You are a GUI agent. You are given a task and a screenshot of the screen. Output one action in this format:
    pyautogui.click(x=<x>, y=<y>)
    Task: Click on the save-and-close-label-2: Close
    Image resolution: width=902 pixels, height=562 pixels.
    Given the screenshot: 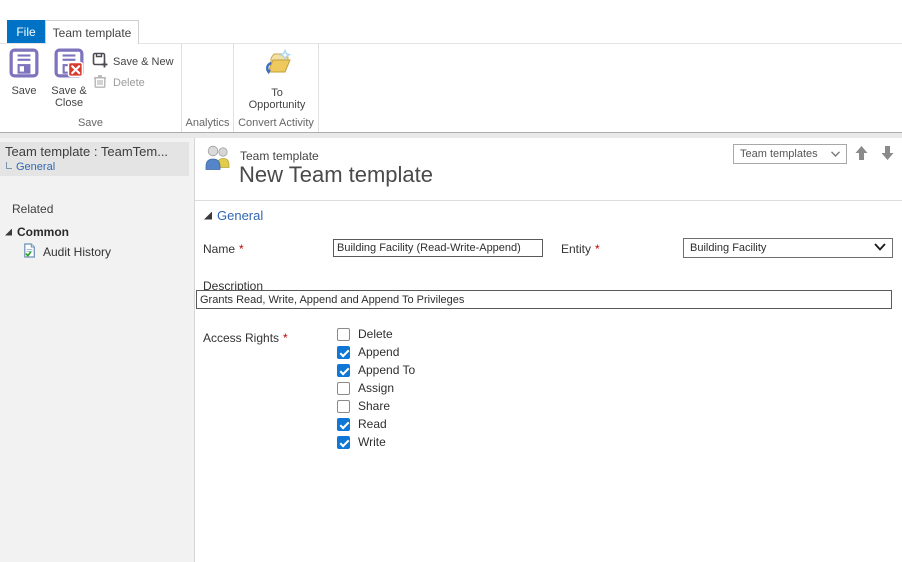 What is the action you would take?
    pyautogui.click(x=69, y=103)
    